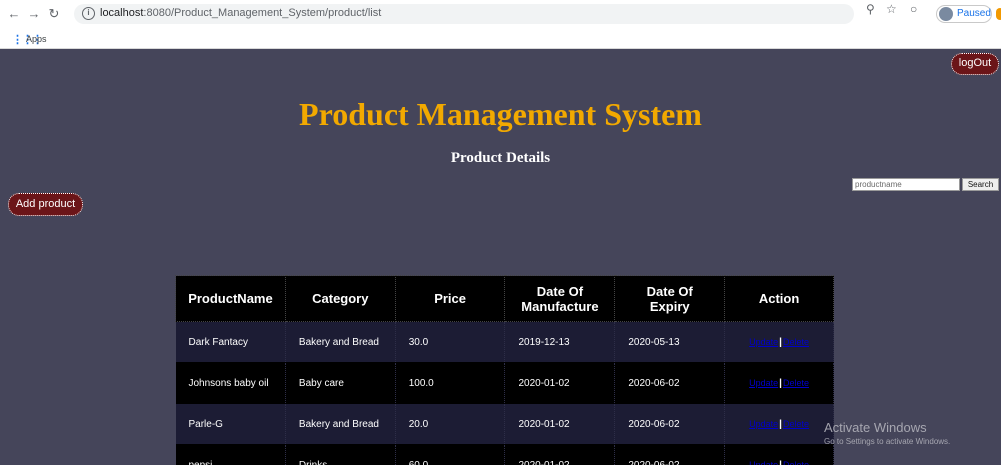 This screenshot has height=465, width=1001. Describe the element at coordinates (669, 306) in the screenshot. I see `header-text: Expiry` at that location.